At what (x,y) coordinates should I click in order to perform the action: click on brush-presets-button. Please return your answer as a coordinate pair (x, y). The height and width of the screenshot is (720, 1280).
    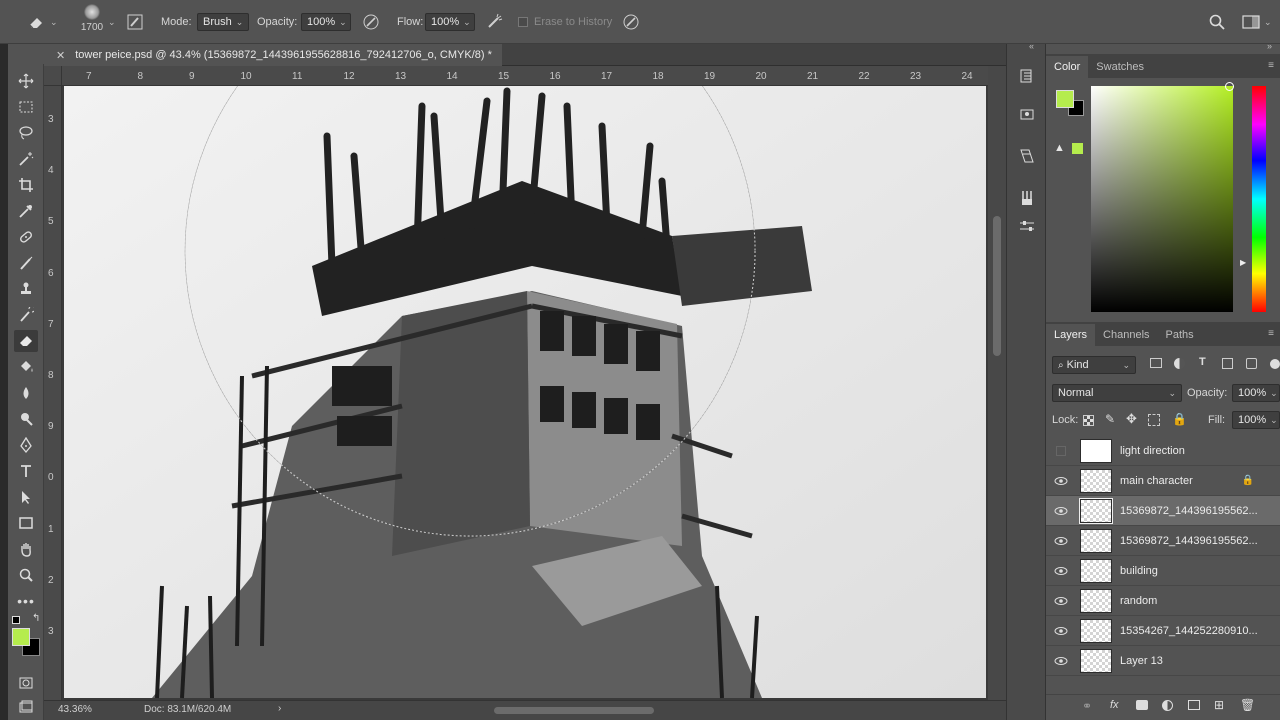
    Looking at the image, I should click on (1027, 198).